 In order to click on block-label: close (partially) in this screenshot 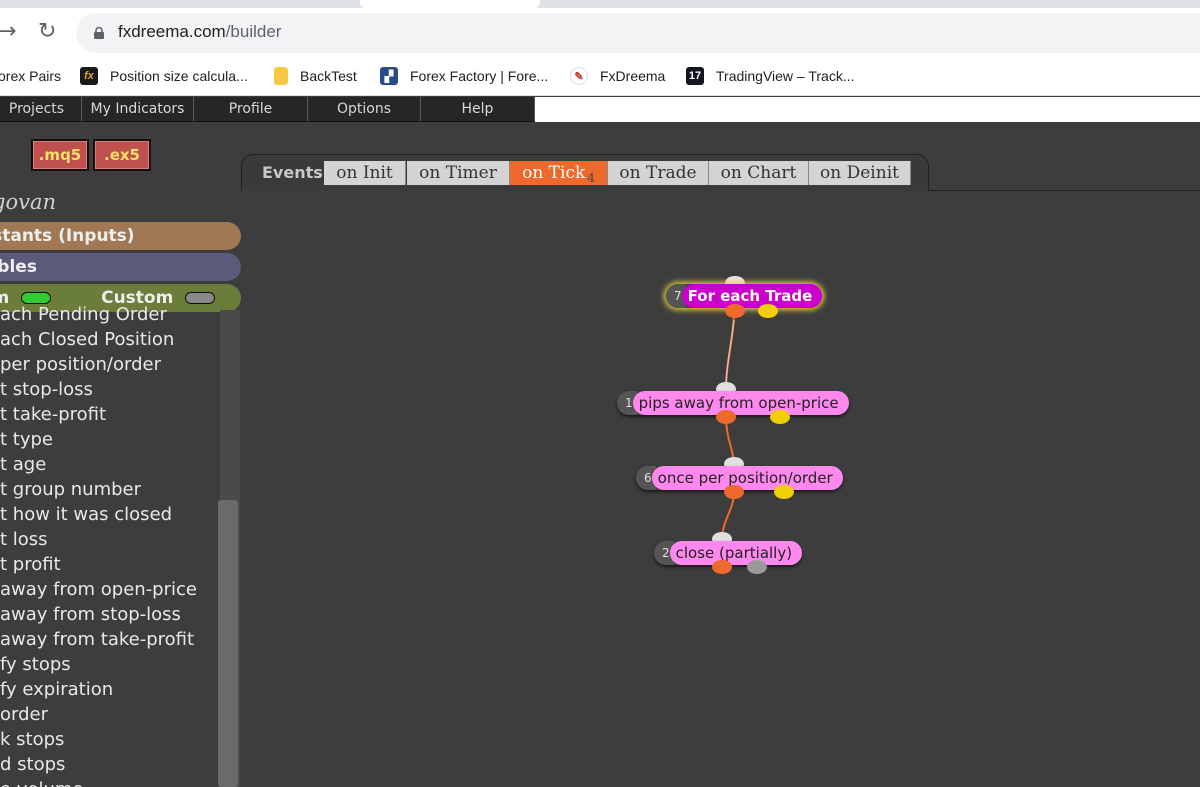, I will do `click(736, 553)`.